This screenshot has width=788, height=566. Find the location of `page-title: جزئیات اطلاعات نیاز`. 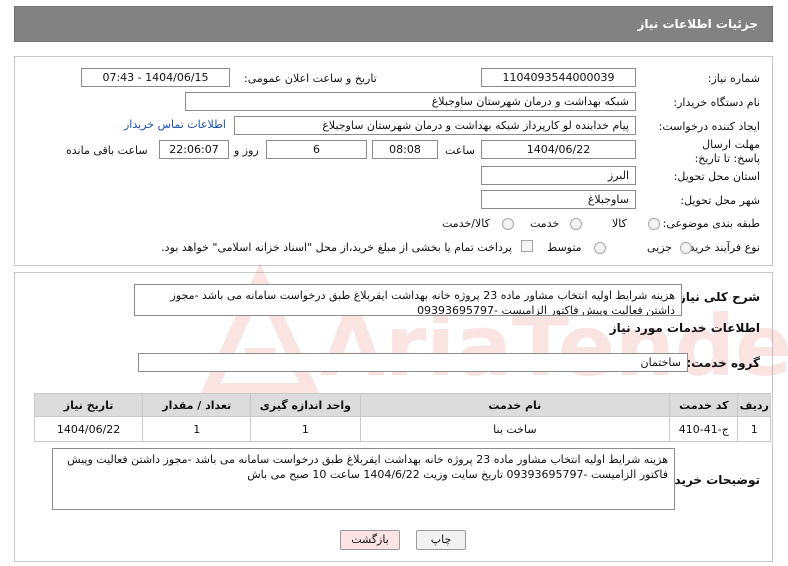

page-title: جزئیات اطلاعات نیاز is located at coordinates (697, 24).